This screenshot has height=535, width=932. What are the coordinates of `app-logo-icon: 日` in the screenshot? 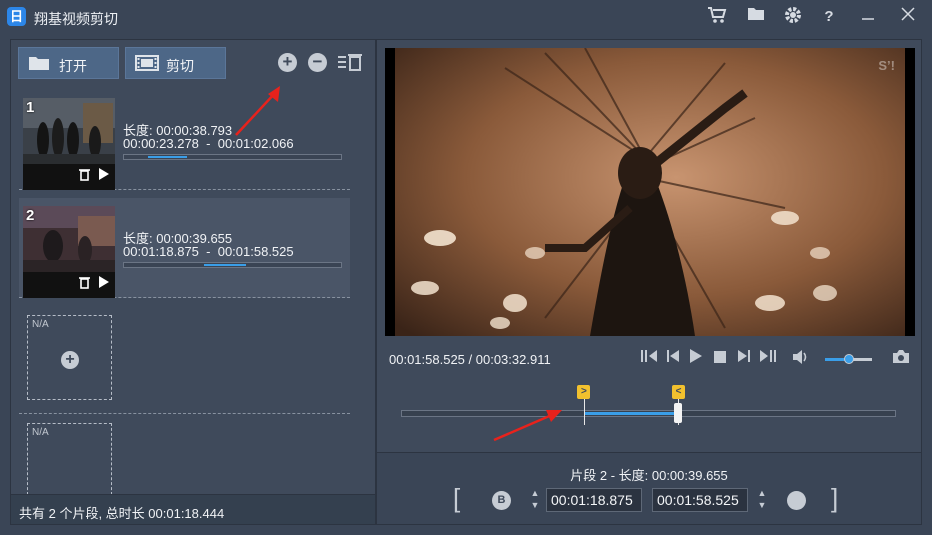 It's located at (16, 16).